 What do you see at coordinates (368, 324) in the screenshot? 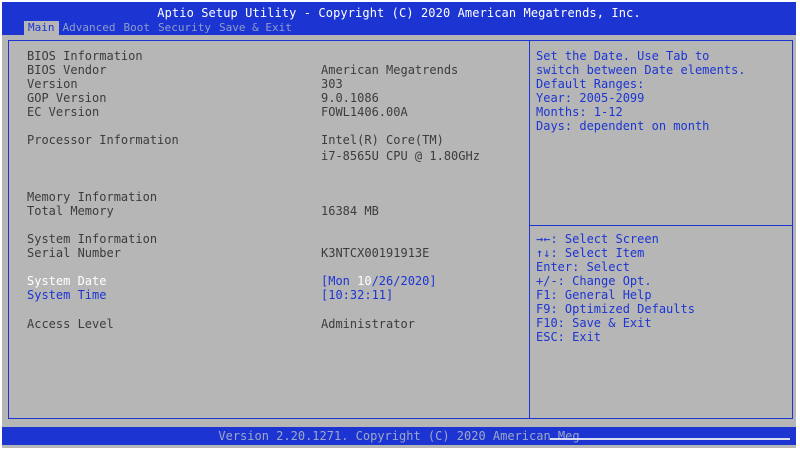
I see `access-level-value: Administrator` at bounding box center [368, 324].